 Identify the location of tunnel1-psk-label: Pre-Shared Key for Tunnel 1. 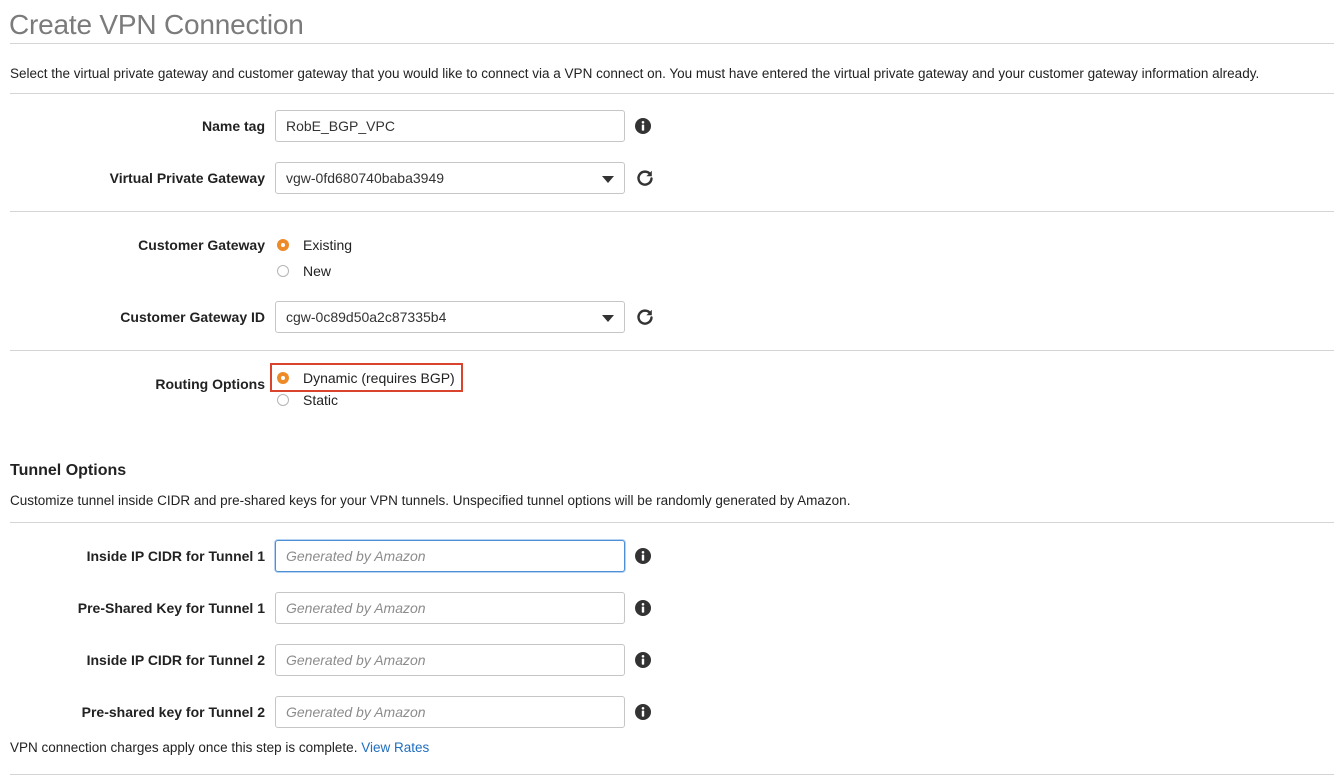
(171, 608).